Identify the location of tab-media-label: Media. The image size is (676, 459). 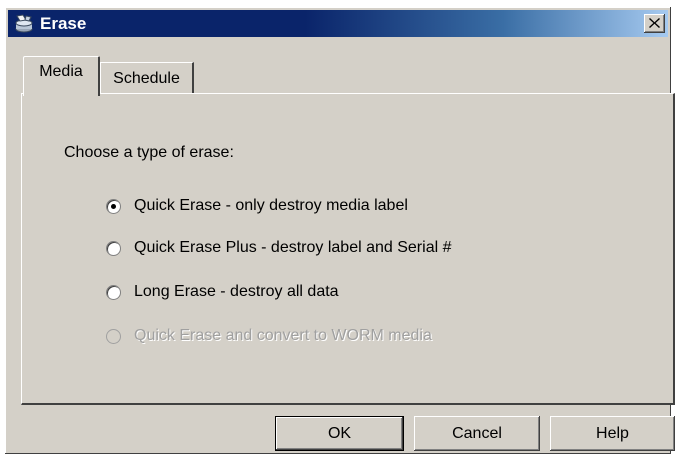
(61, 71).